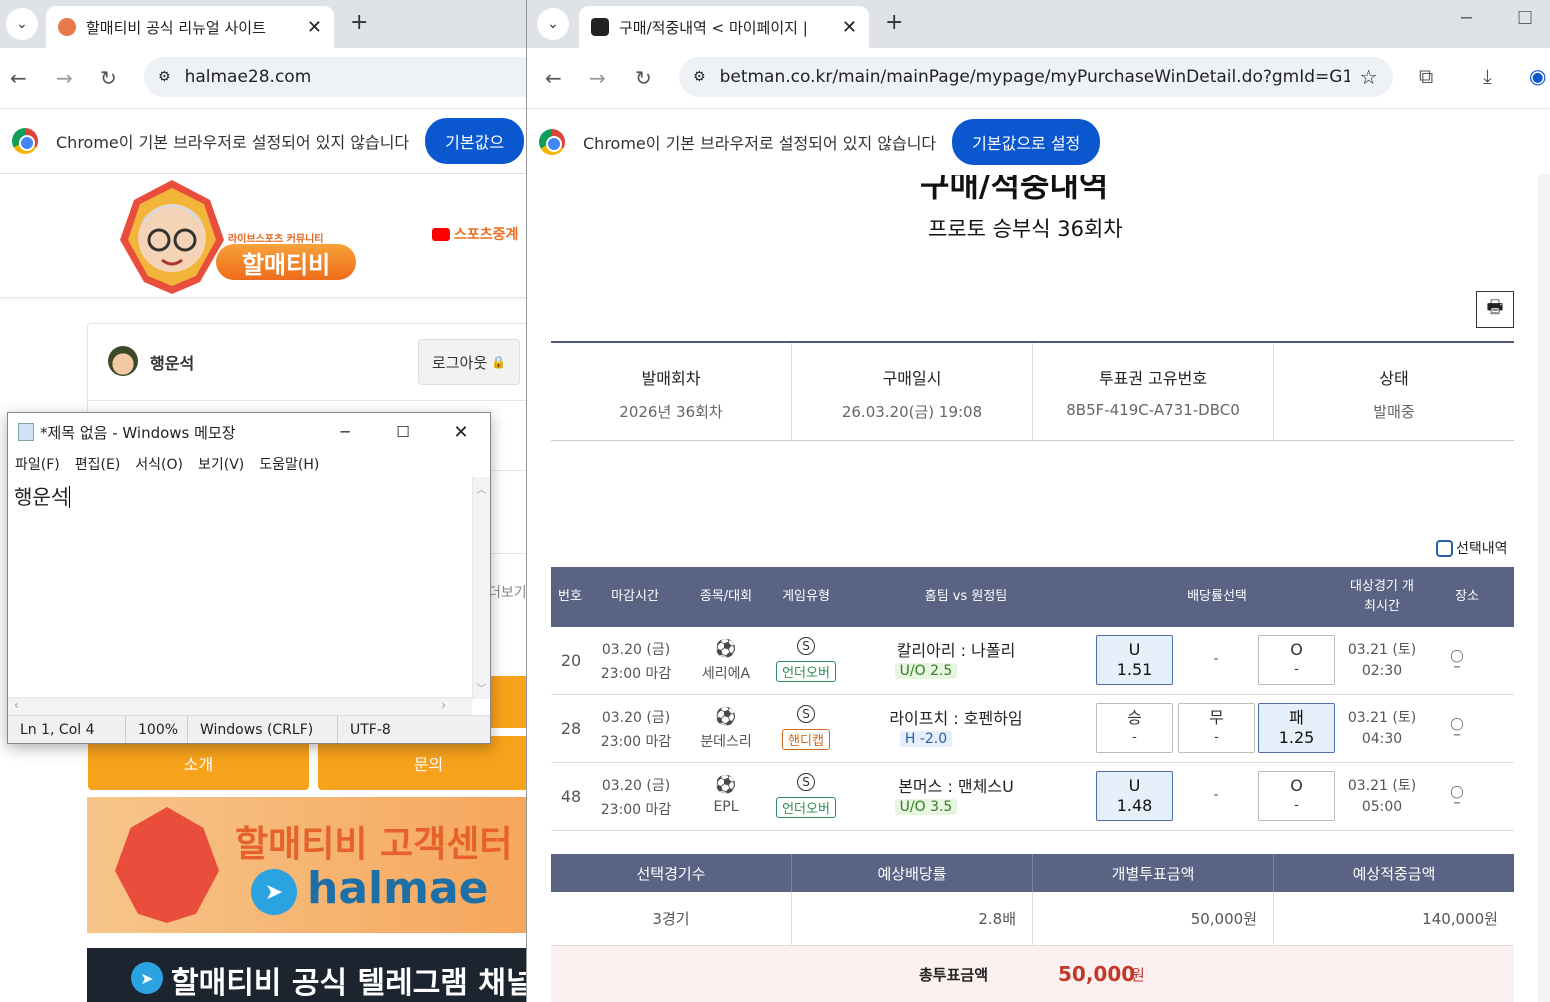 The image size is (1550, 1002). What do you see at coordinates (359, 22) in the screenshot?
I see `new-tab-button: +` at bounding box center [359, 22].